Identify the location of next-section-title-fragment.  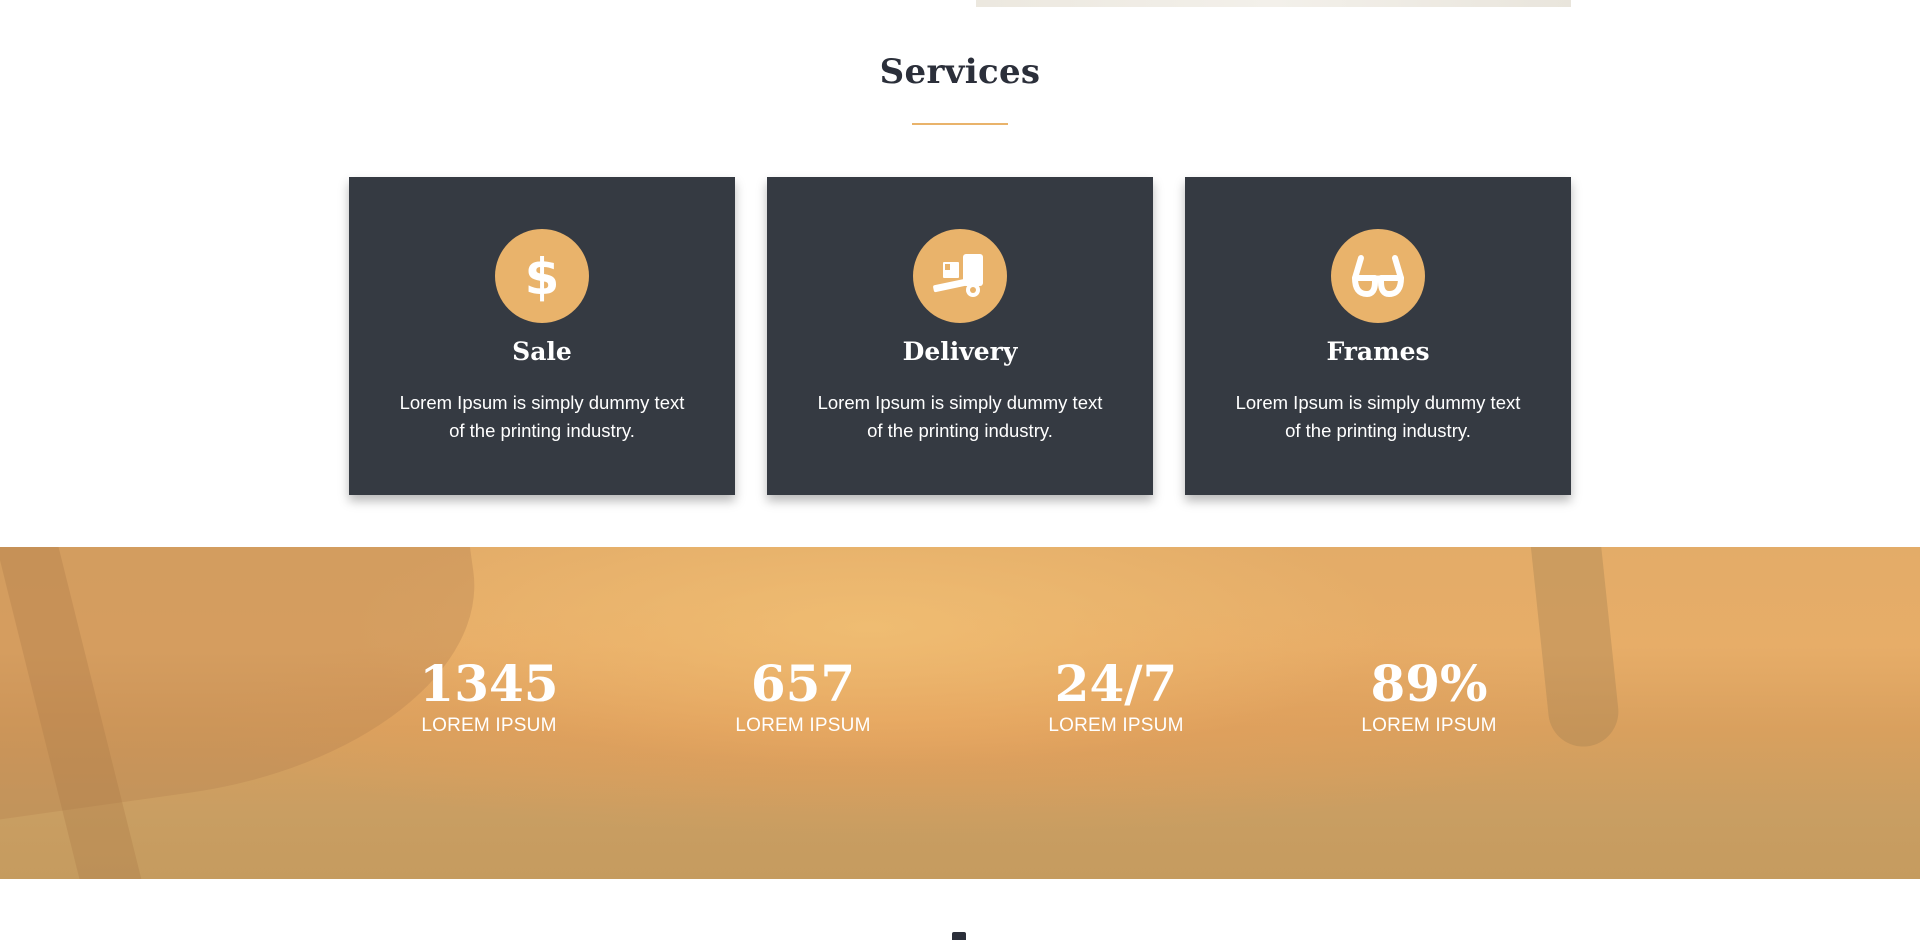
(959, 936).